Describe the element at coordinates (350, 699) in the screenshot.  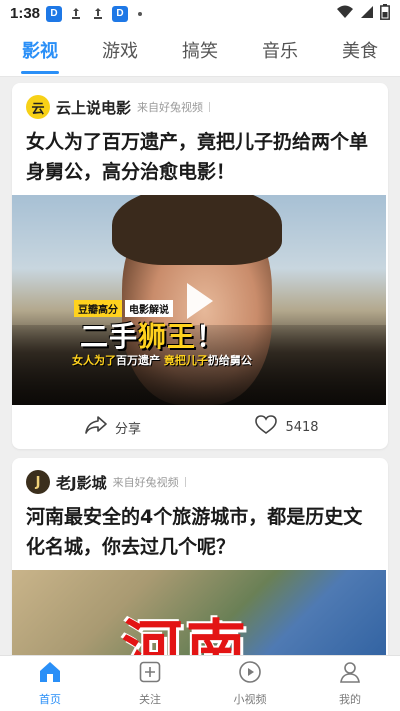
I see `nav-me-label: 我的` at that location.